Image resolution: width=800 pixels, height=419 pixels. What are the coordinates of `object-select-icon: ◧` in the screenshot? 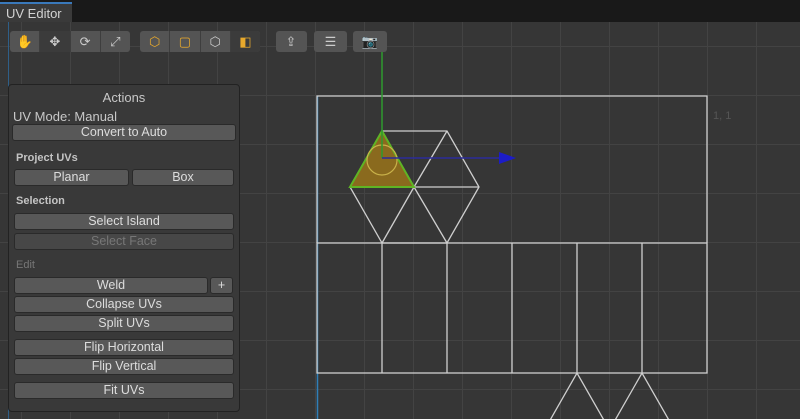 It's located at (245, 41).